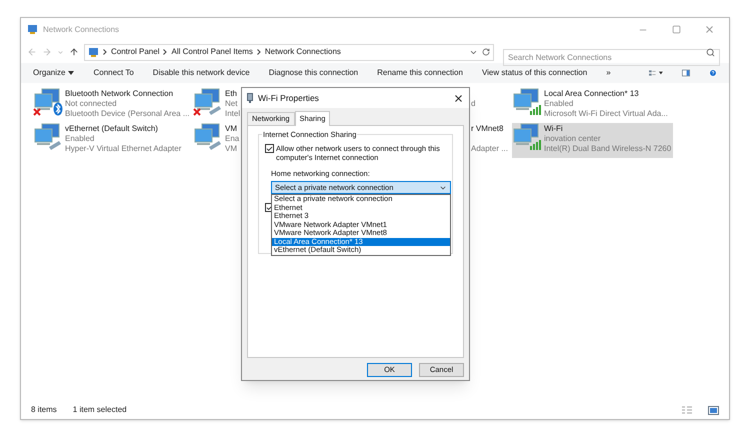 The width and height of the screenshot is (750, 438). What do you see at coordinates (592, 94) in the screenshot?
I see `connection-name: Local Area Connection* 13` at bounding box center [592, 94].